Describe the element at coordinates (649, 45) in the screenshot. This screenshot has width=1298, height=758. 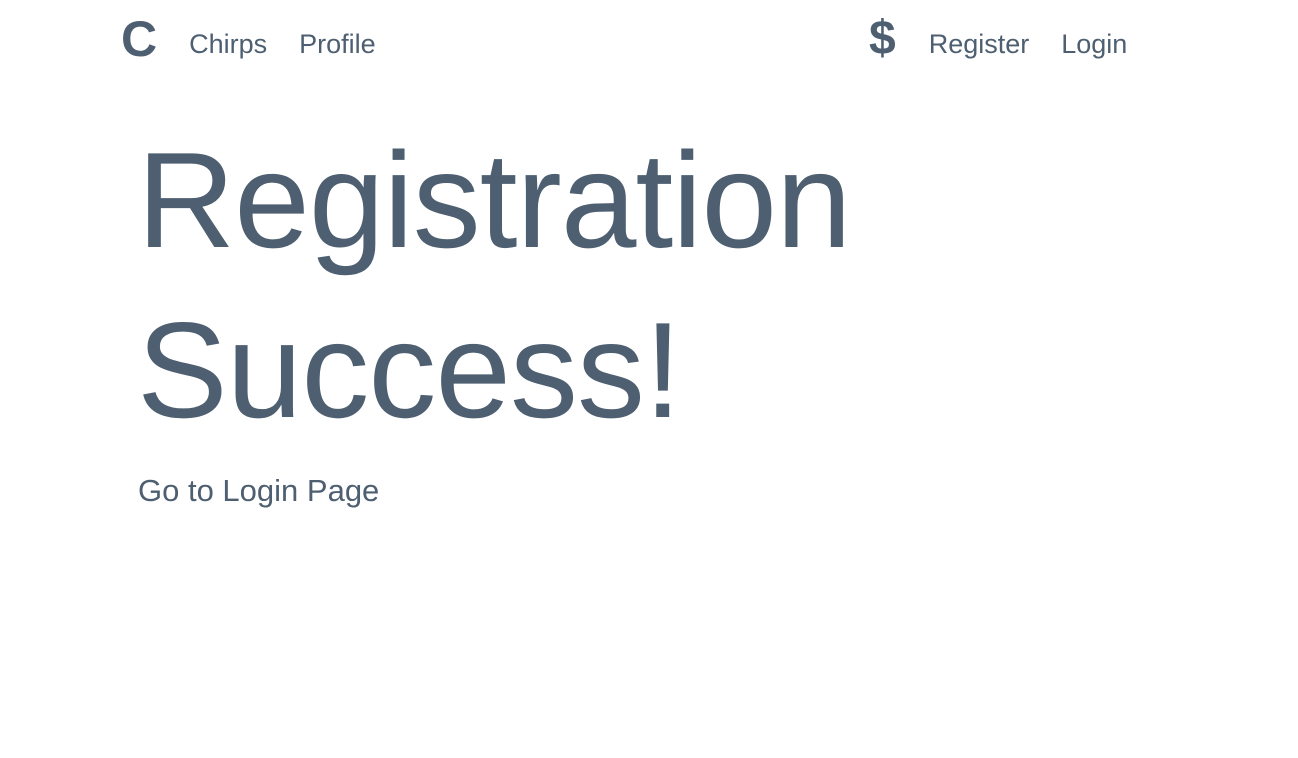
I see `top-navbar: C Chirps Profile $ Register Login` at that location.